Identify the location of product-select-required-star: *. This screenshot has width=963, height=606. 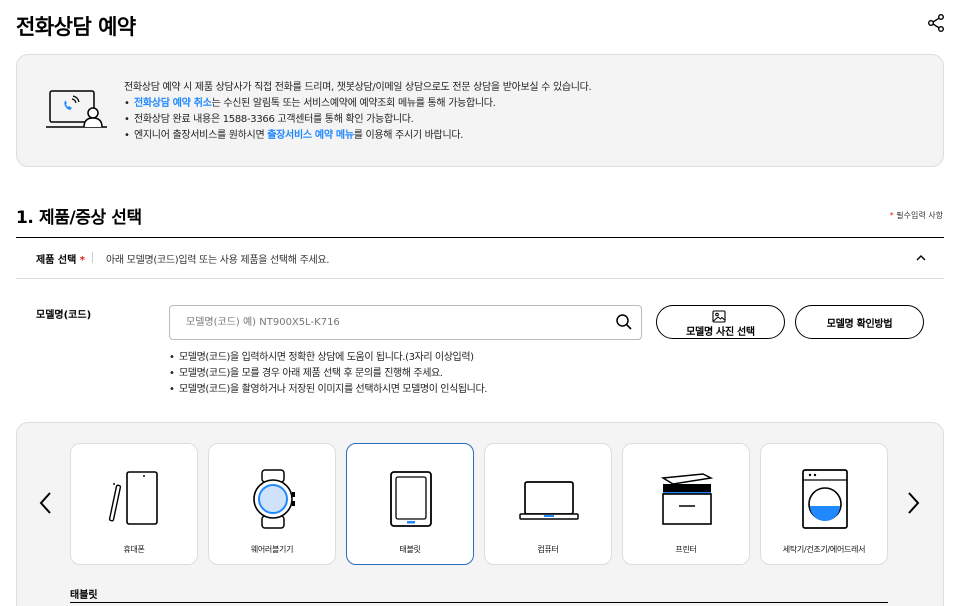
(82, 260).